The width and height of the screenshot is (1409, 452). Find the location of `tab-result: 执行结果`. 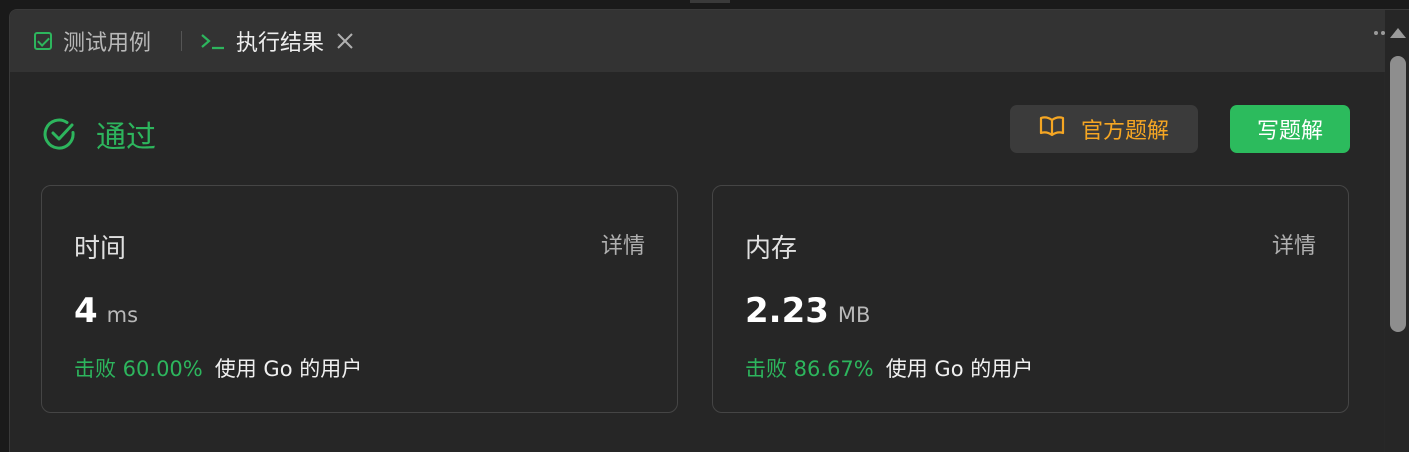

tab-result: 执行结果 is located at coordinates (277, 41).